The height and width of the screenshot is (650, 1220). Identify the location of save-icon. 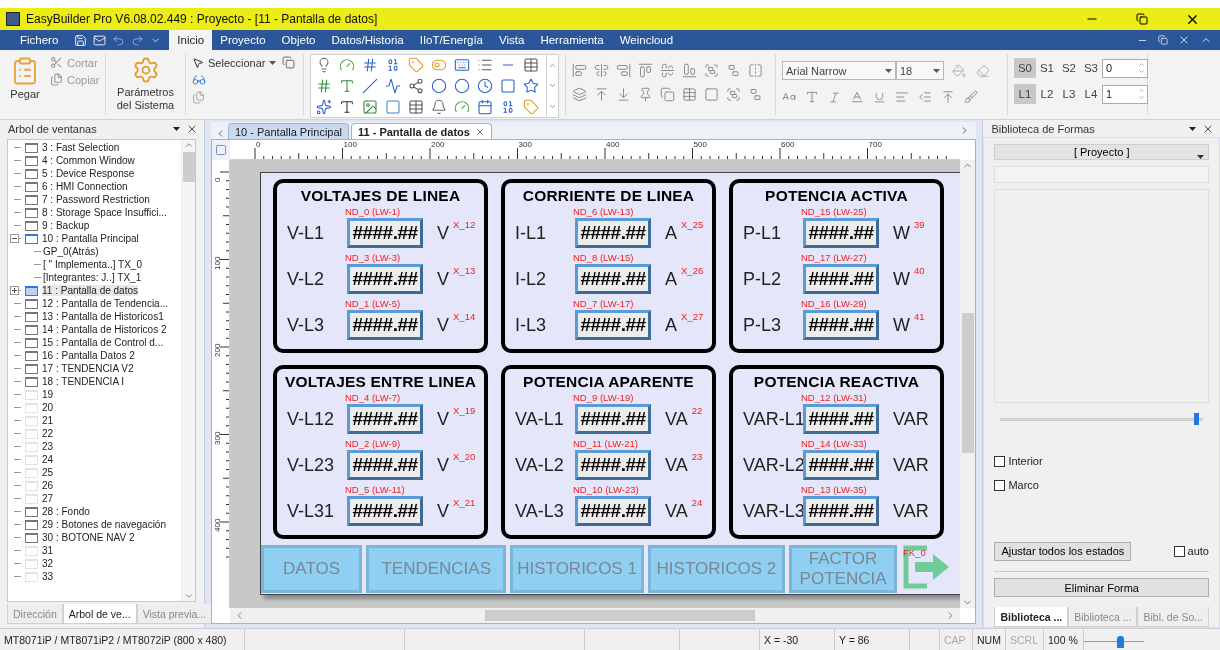
(81, 40).